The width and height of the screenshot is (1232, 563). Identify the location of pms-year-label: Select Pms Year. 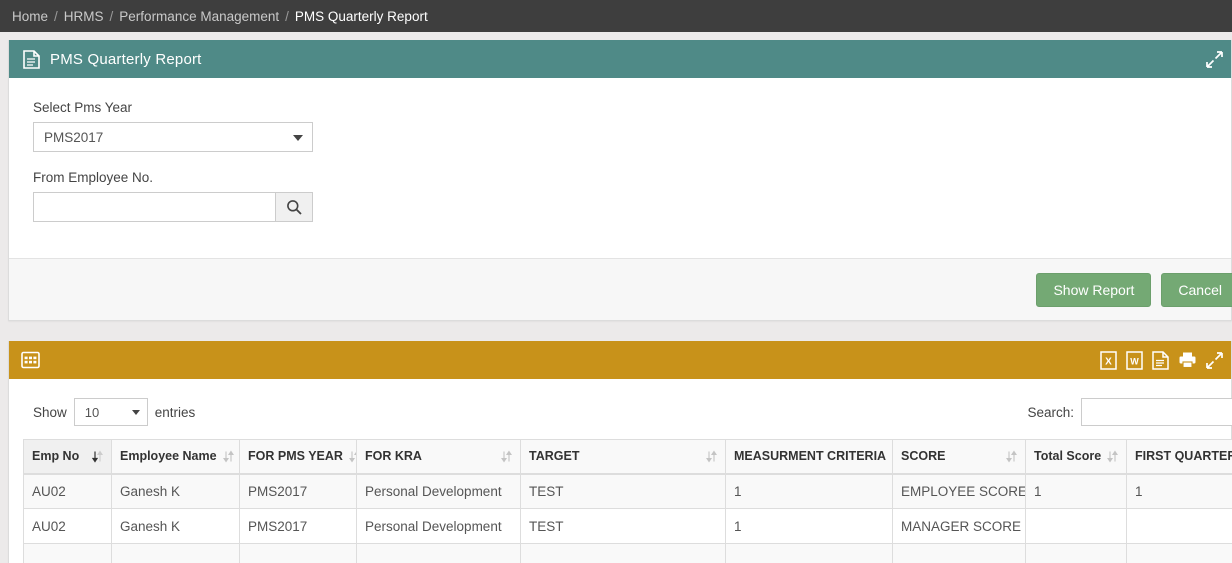
(83, 107).